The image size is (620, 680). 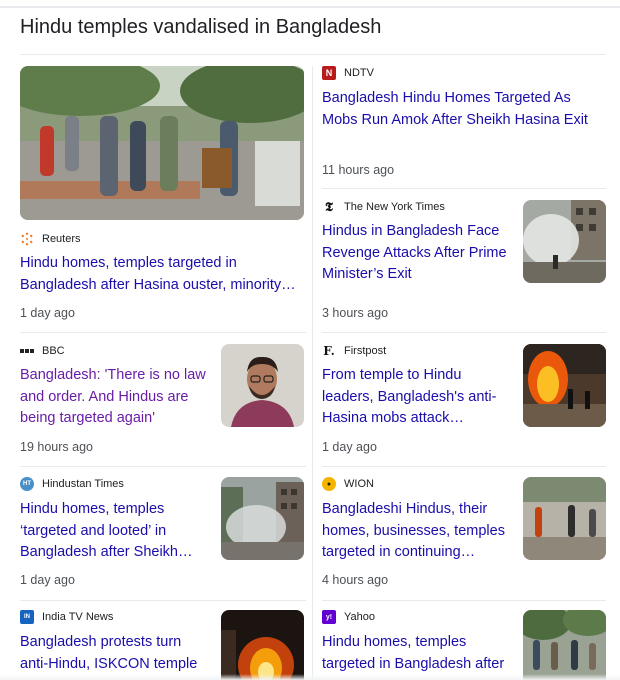 I want to click on man-portrait-image, so click(x=262, y=385).